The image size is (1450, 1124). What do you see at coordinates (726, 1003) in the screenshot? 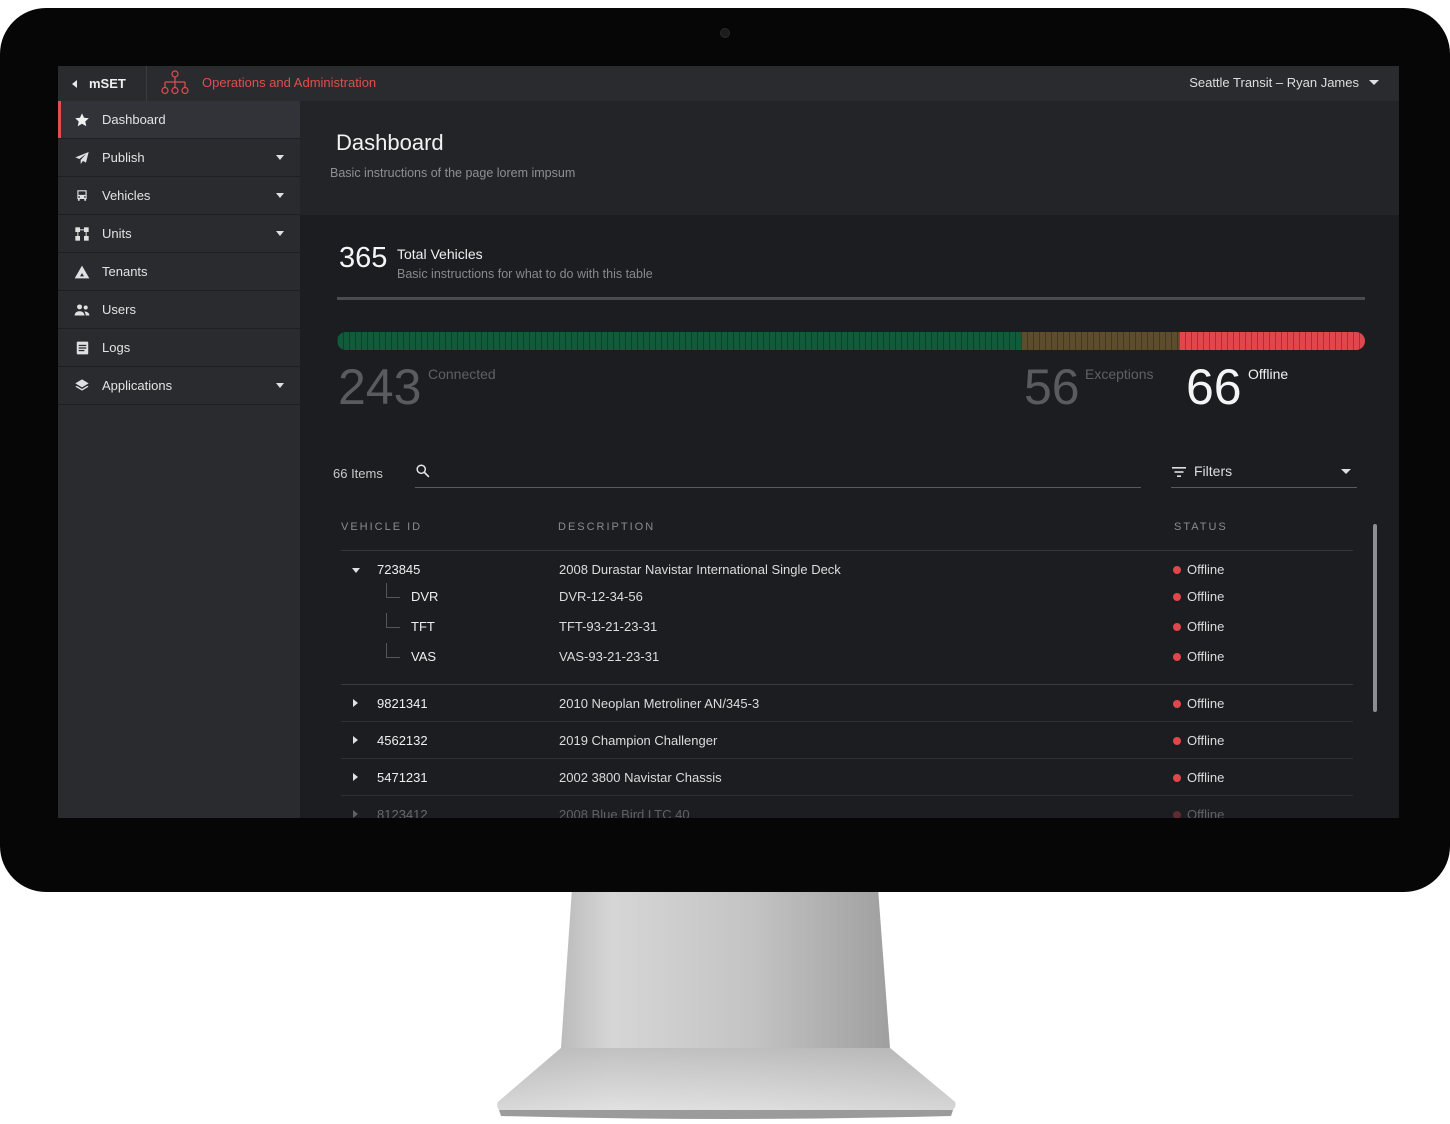
I see `monitor-stand` at bounding box center [726, 1003].